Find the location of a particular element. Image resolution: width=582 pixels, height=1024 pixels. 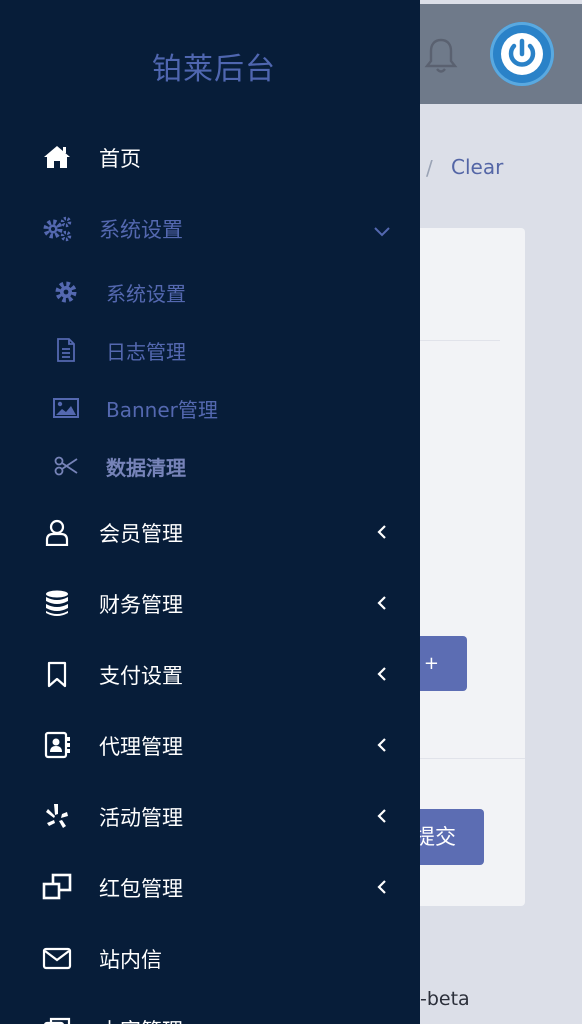

breadcrumb-current: Clear is located at coordinates (477, 167).